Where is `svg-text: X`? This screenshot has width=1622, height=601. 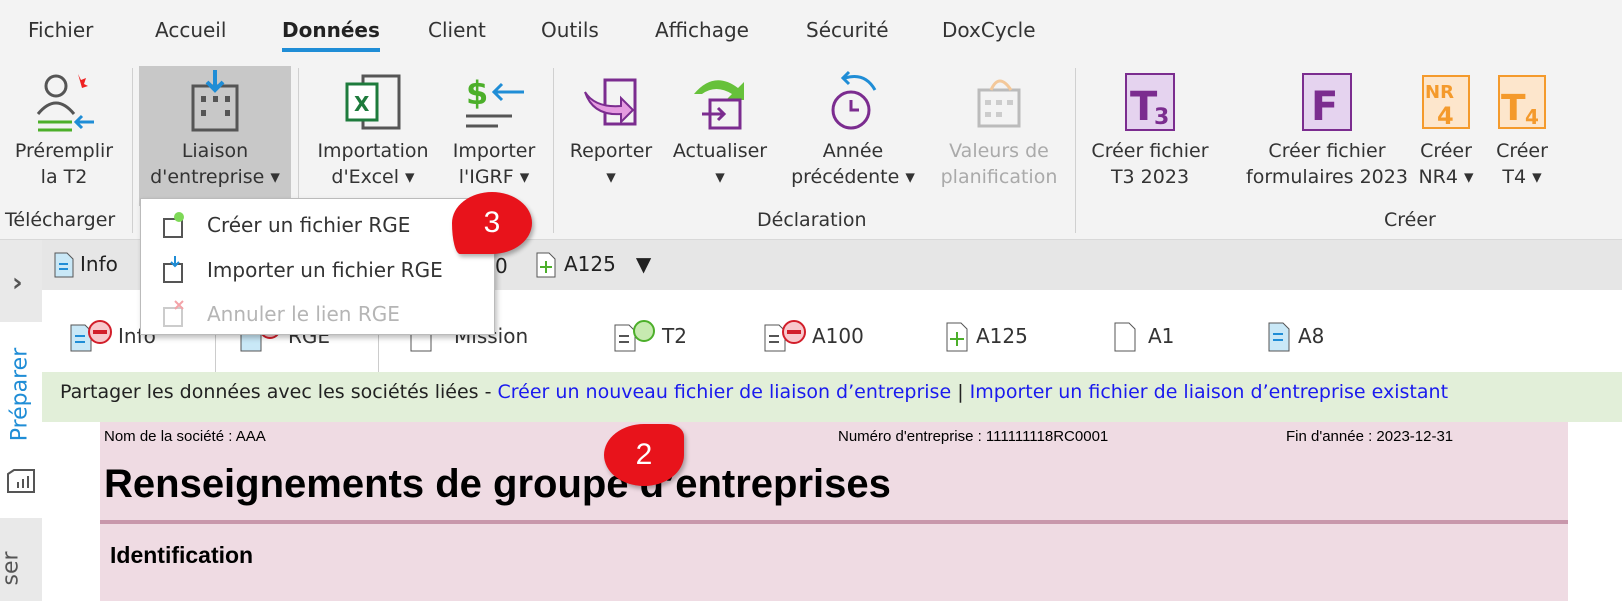 svg-text: X is located at coordinates (362, 104).